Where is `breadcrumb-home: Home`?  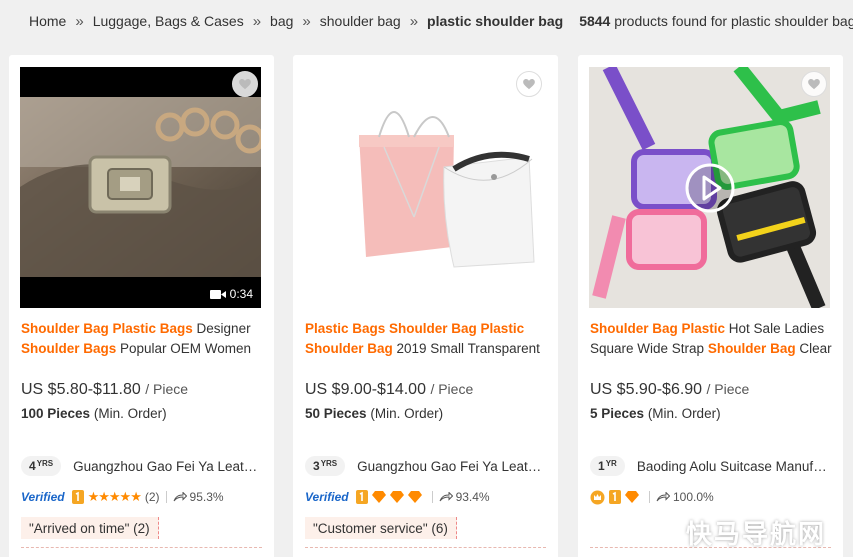 breadcrumb-home: Home is located at coordinates (47, 21).